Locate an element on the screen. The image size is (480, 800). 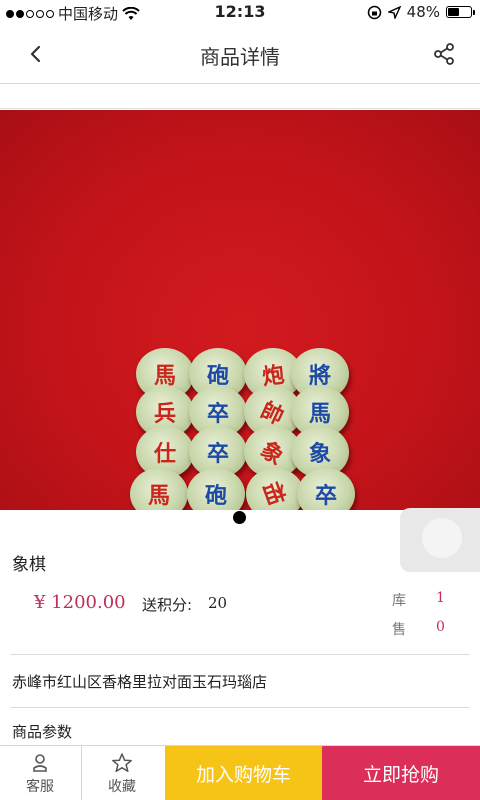
chess-piece: 相 is located at coordinates (275, 489).